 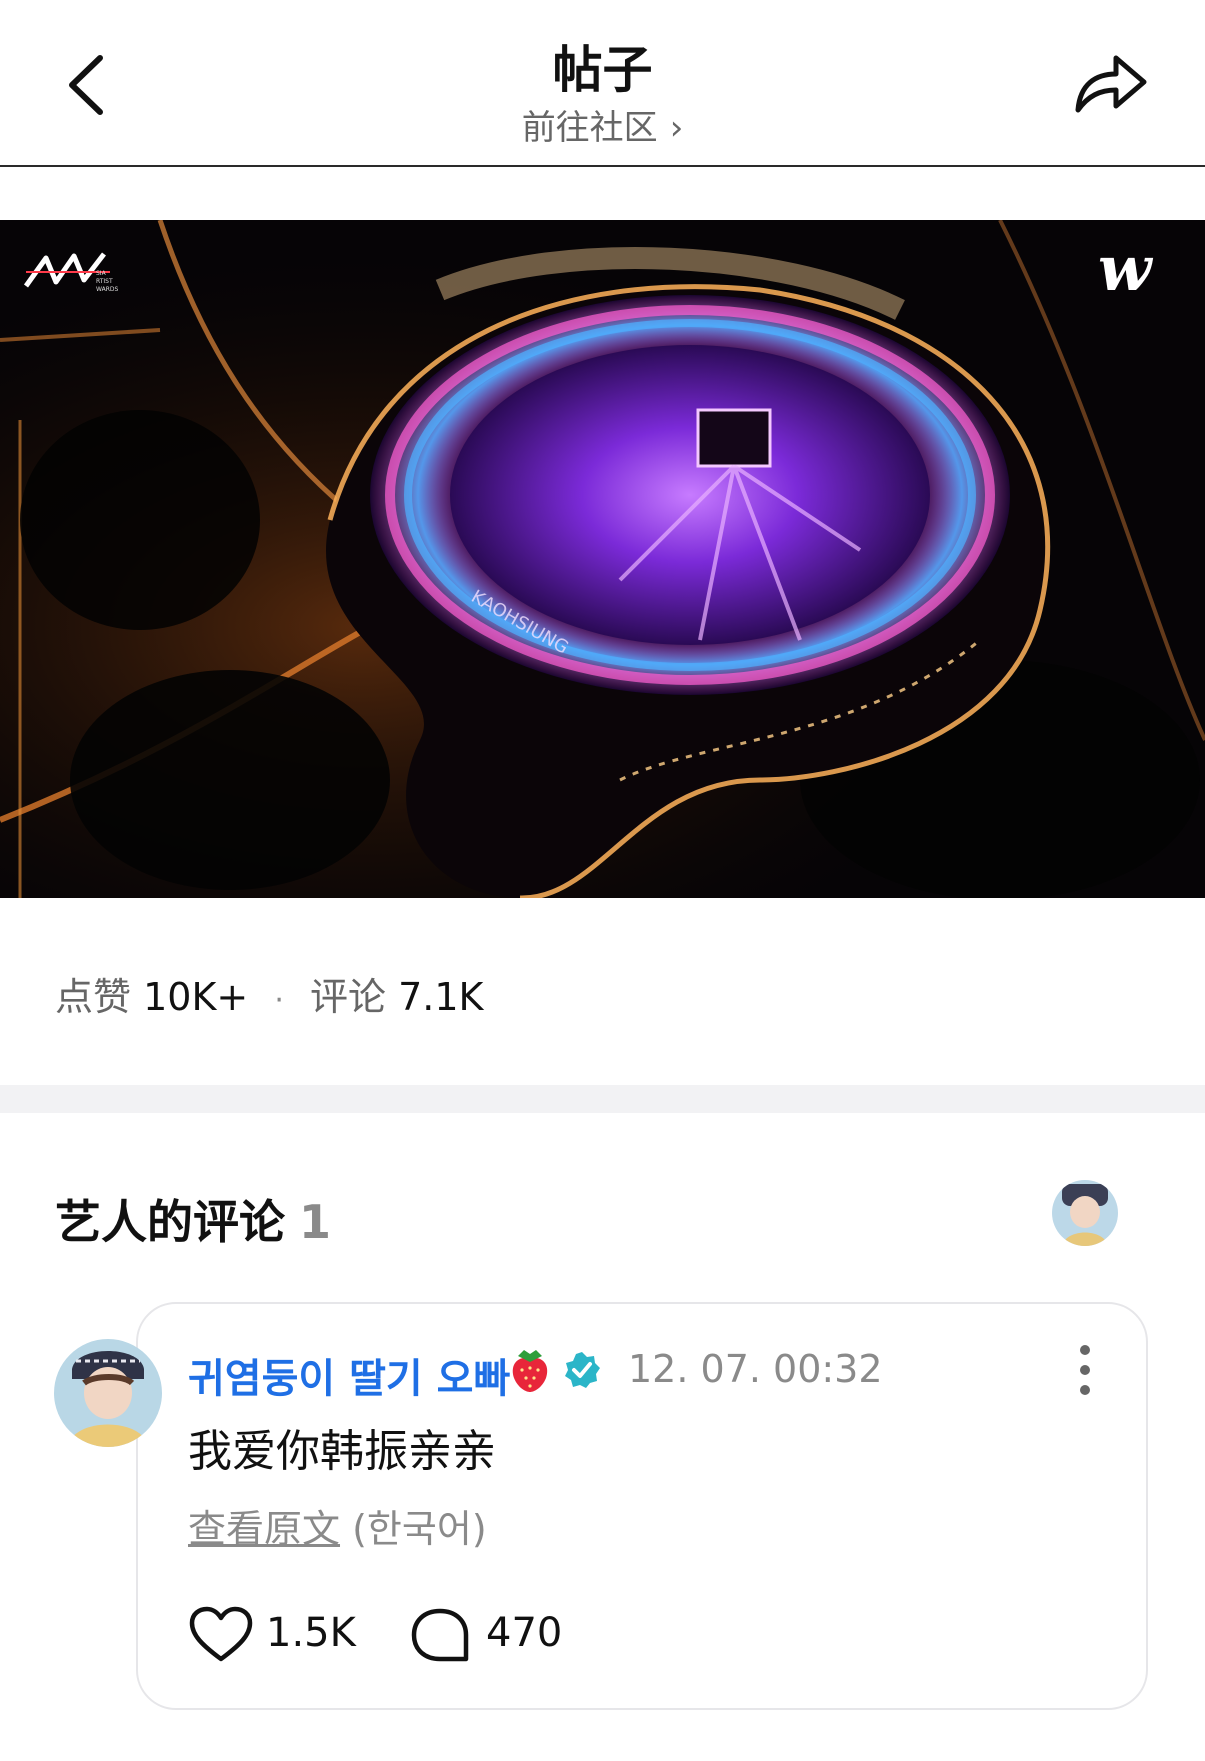 I want to click on artist-comments-count: 1, so click(x=315, y=1222).